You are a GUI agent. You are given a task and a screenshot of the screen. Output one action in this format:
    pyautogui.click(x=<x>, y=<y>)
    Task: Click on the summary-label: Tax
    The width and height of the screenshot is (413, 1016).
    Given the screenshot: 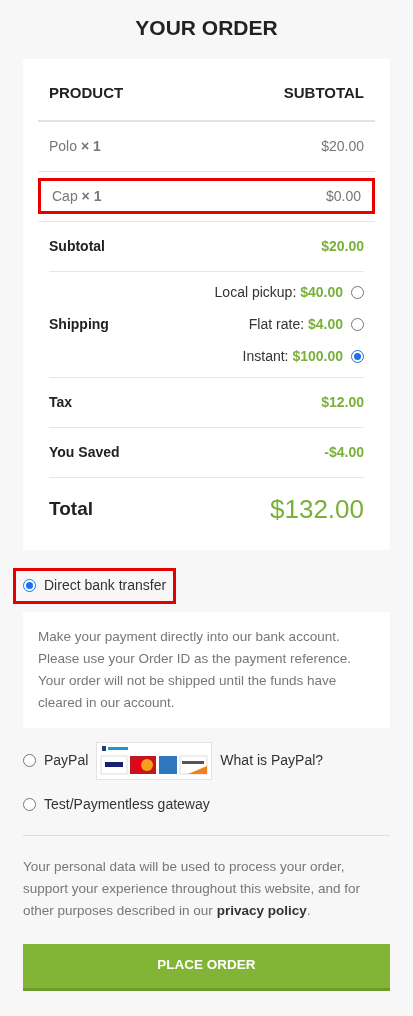 What is the action you would take?
    pyautogui.click(x=61, y=402)
    